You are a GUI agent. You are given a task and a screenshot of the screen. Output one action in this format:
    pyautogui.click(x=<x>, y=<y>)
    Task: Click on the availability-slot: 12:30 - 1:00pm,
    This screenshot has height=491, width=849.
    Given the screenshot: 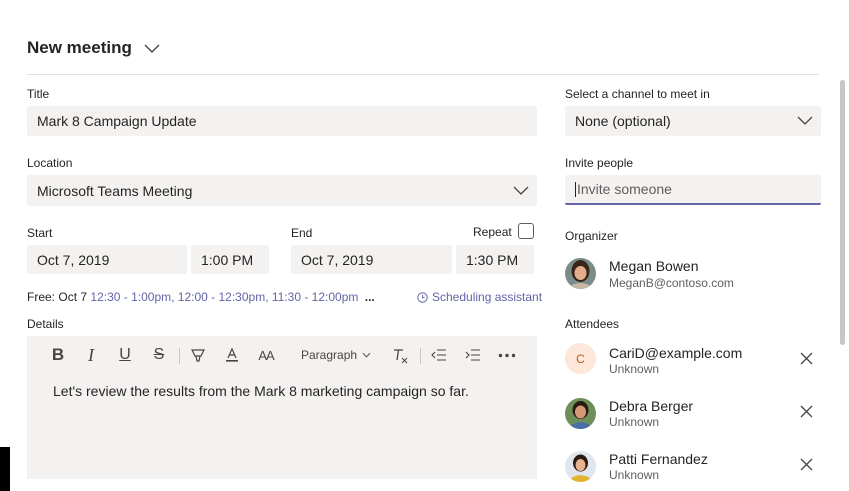 What is the action you would take?
    pyautogui.click(x=132, y=297)
    